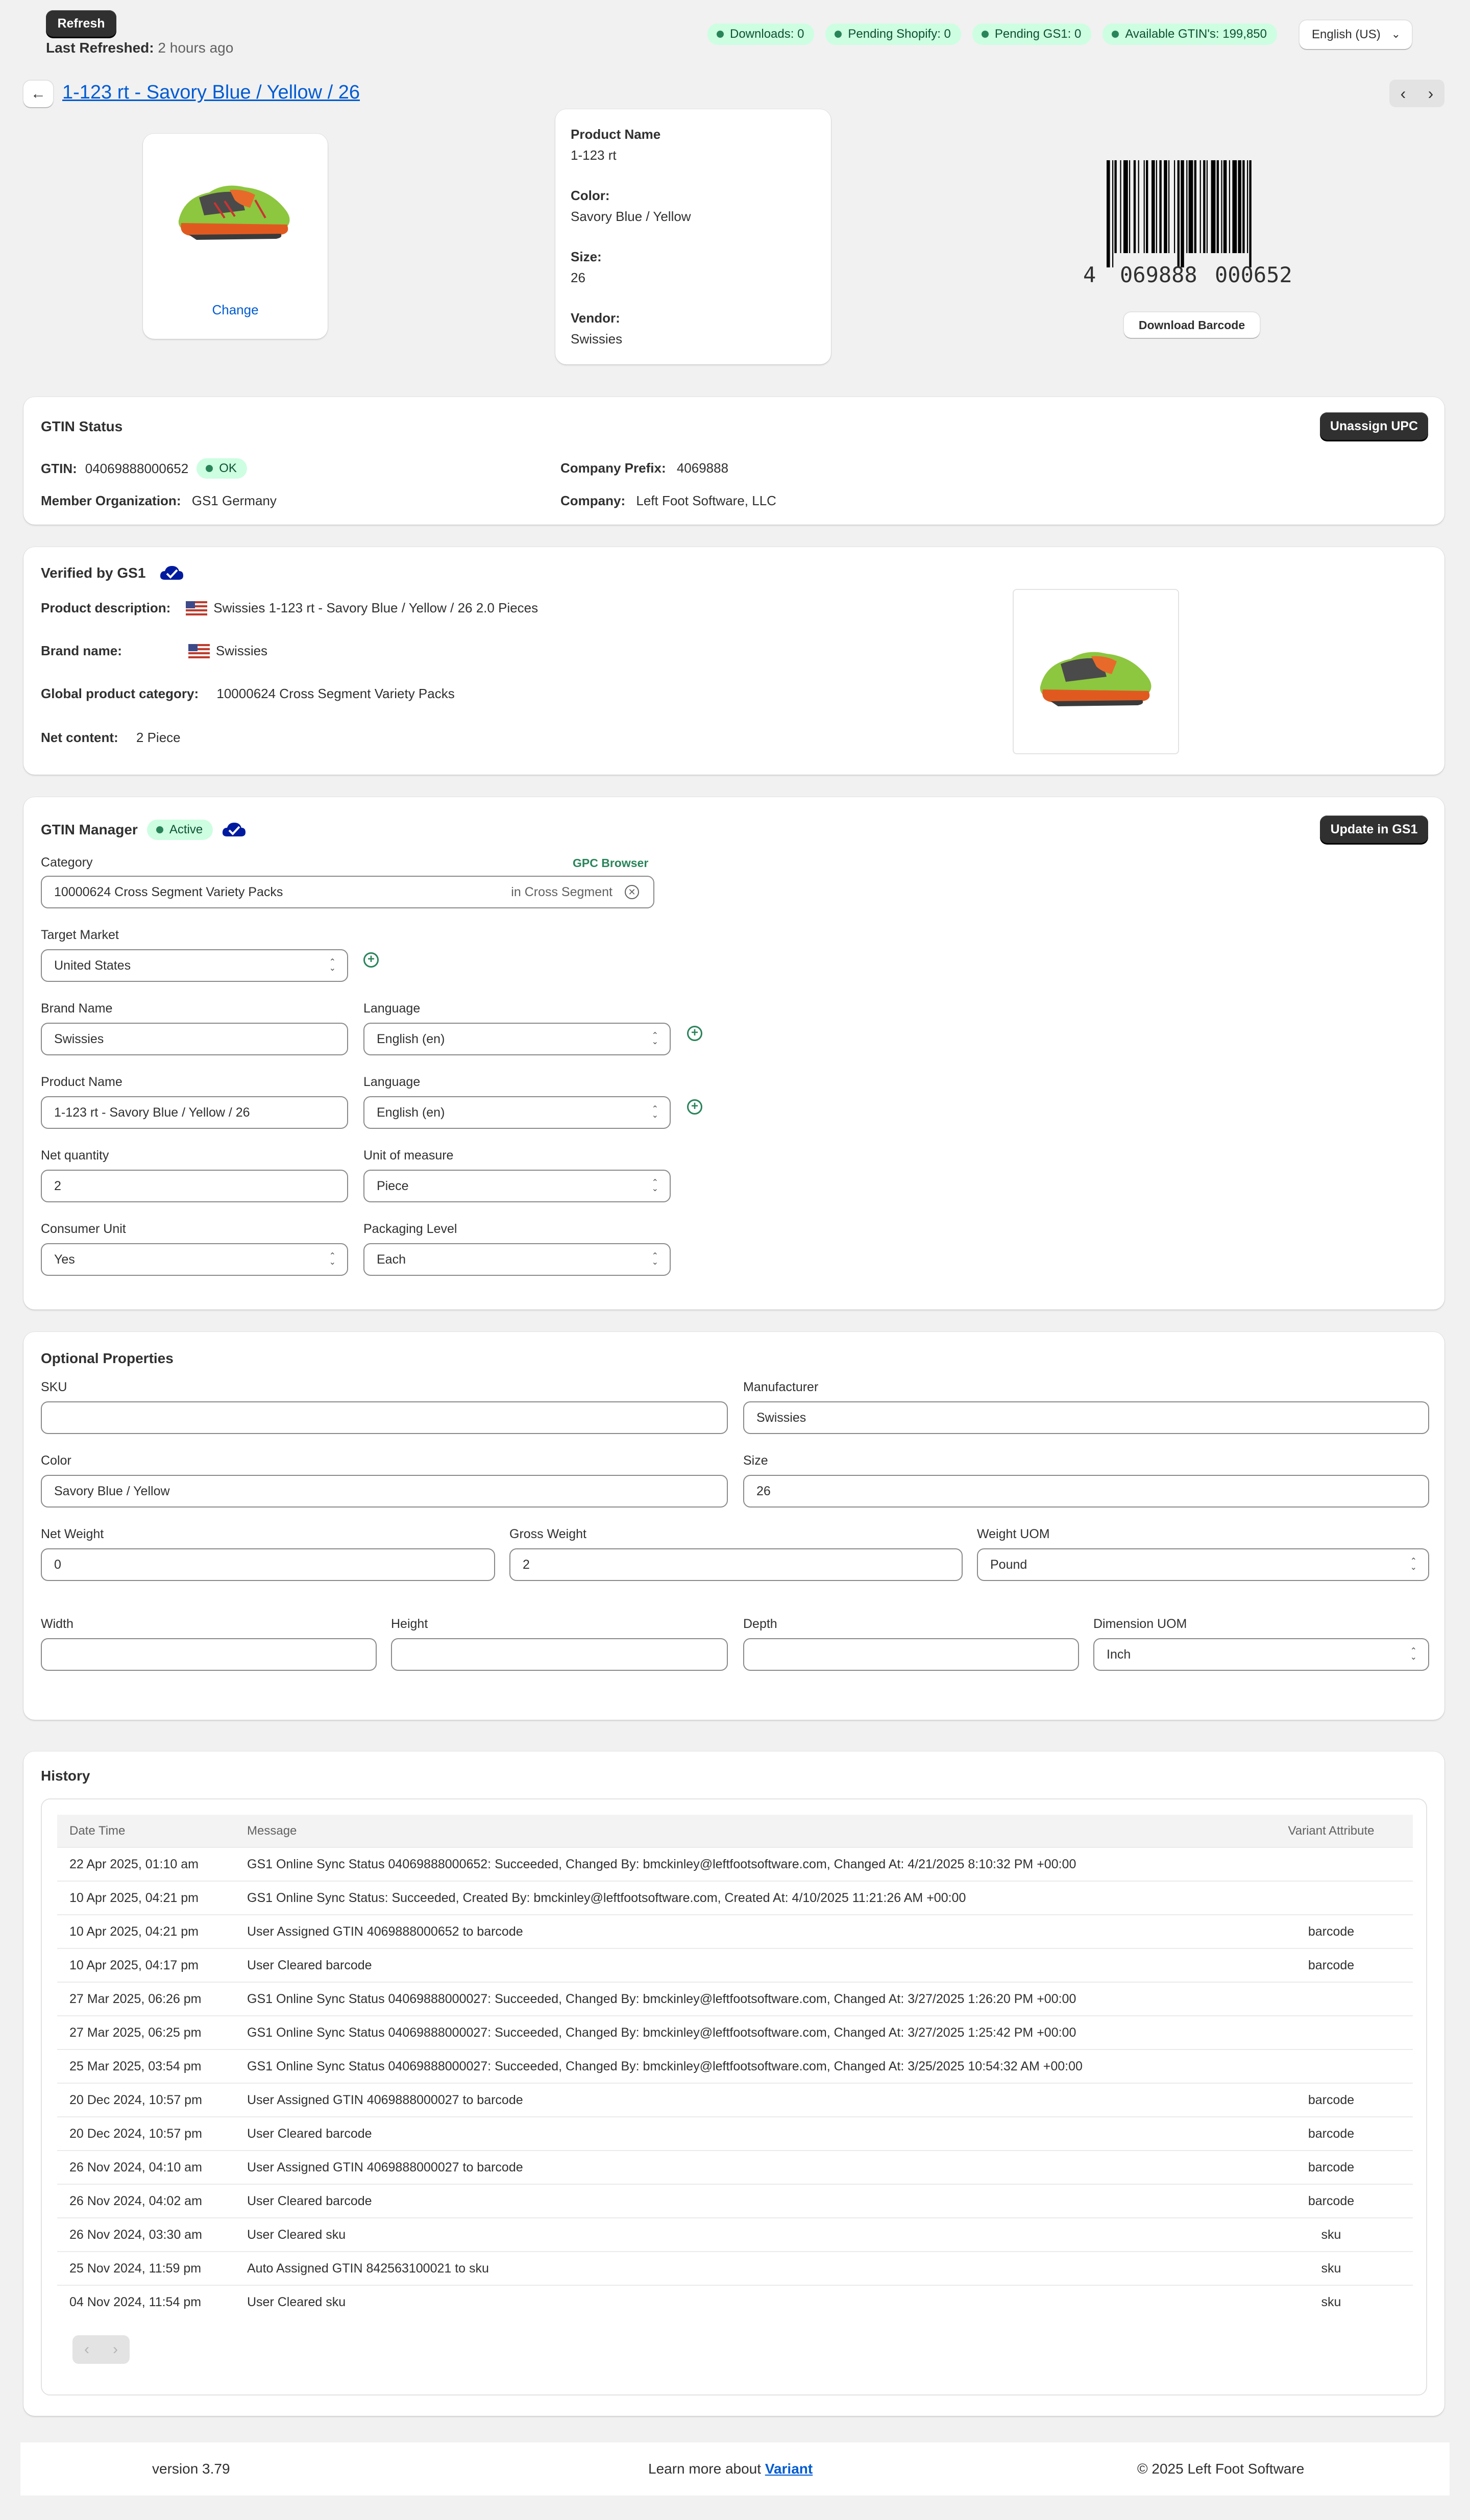 The height and width of the screenshot is (2520, 1470). Describe the element at coordinates (1086, 1417) in the screenshot. I see `manufacturer-input: Swissies` at that location.